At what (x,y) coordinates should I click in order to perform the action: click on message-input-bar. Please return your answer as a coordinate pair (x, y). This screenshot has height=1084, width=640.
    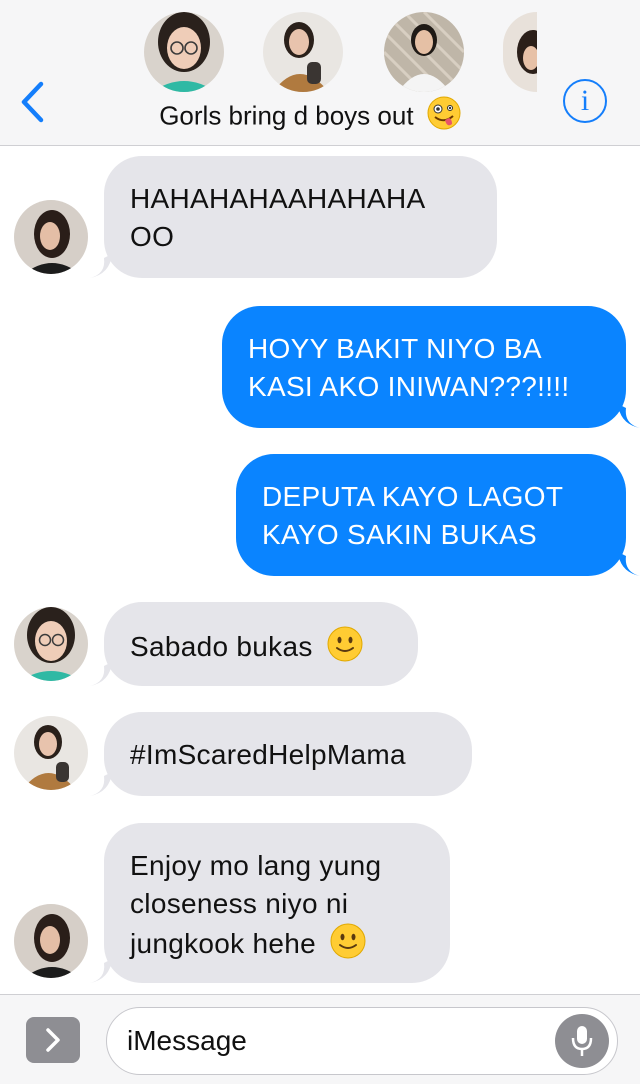
    Looking at the image, I should click on (320, 1039).